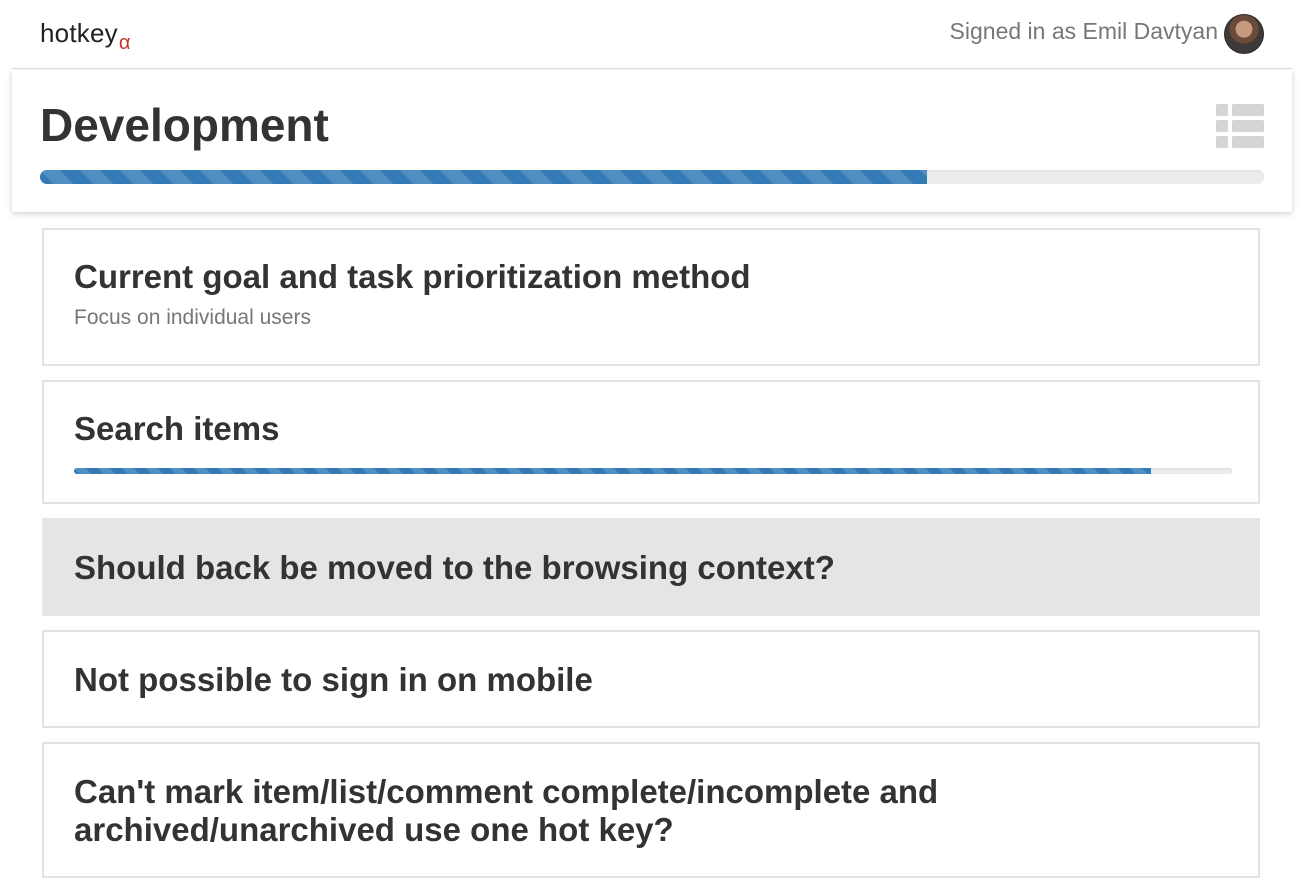 The height and width of the screenshot is (890, 1304). Describe the element at coordinates (192, 317) in the screenshot. I see `item-subtitle: Focus on individual users` at that location.